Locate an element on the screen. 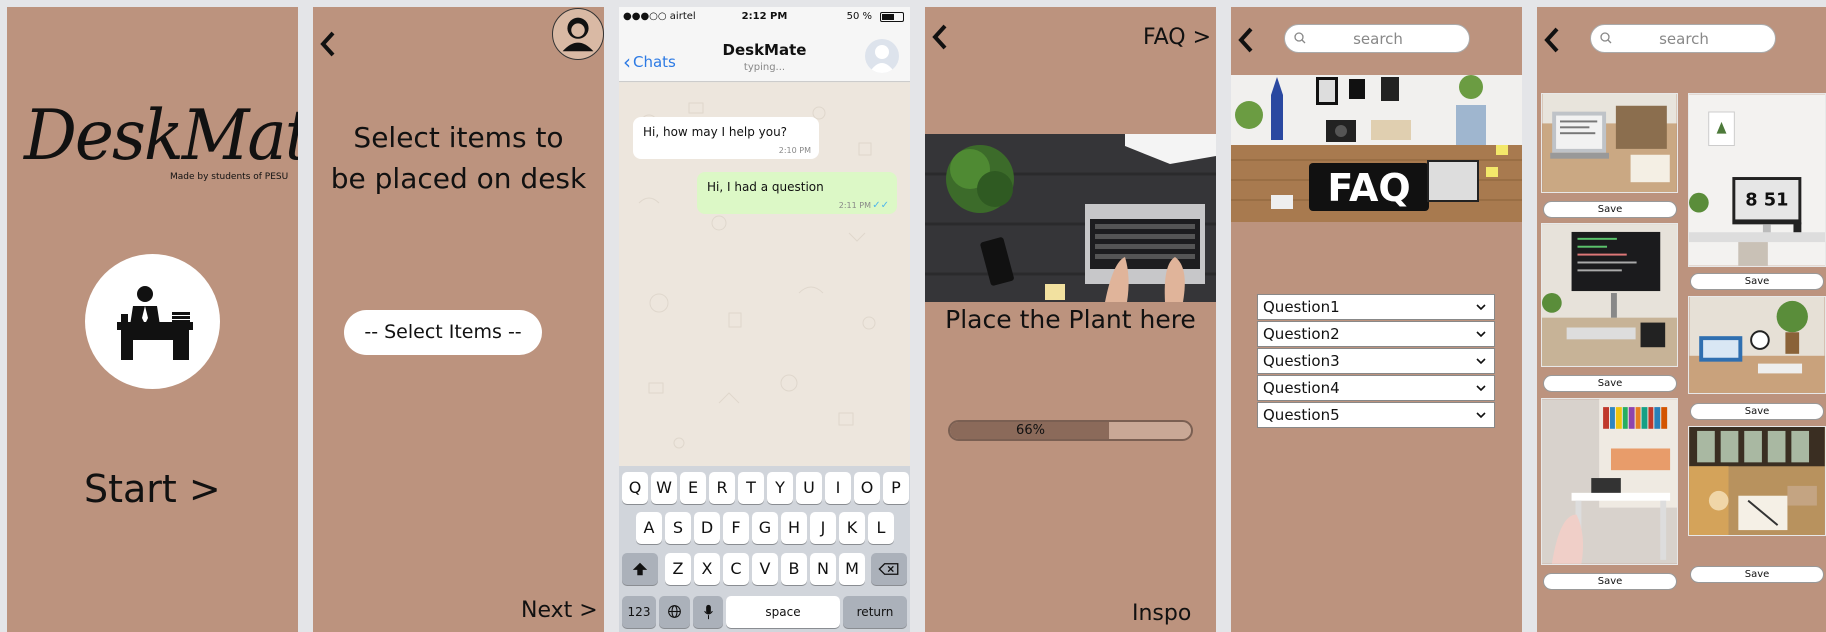 The height and width of the screenshot is (632, 1826). question-label: Question5 is located at coordinates (1301, 415).